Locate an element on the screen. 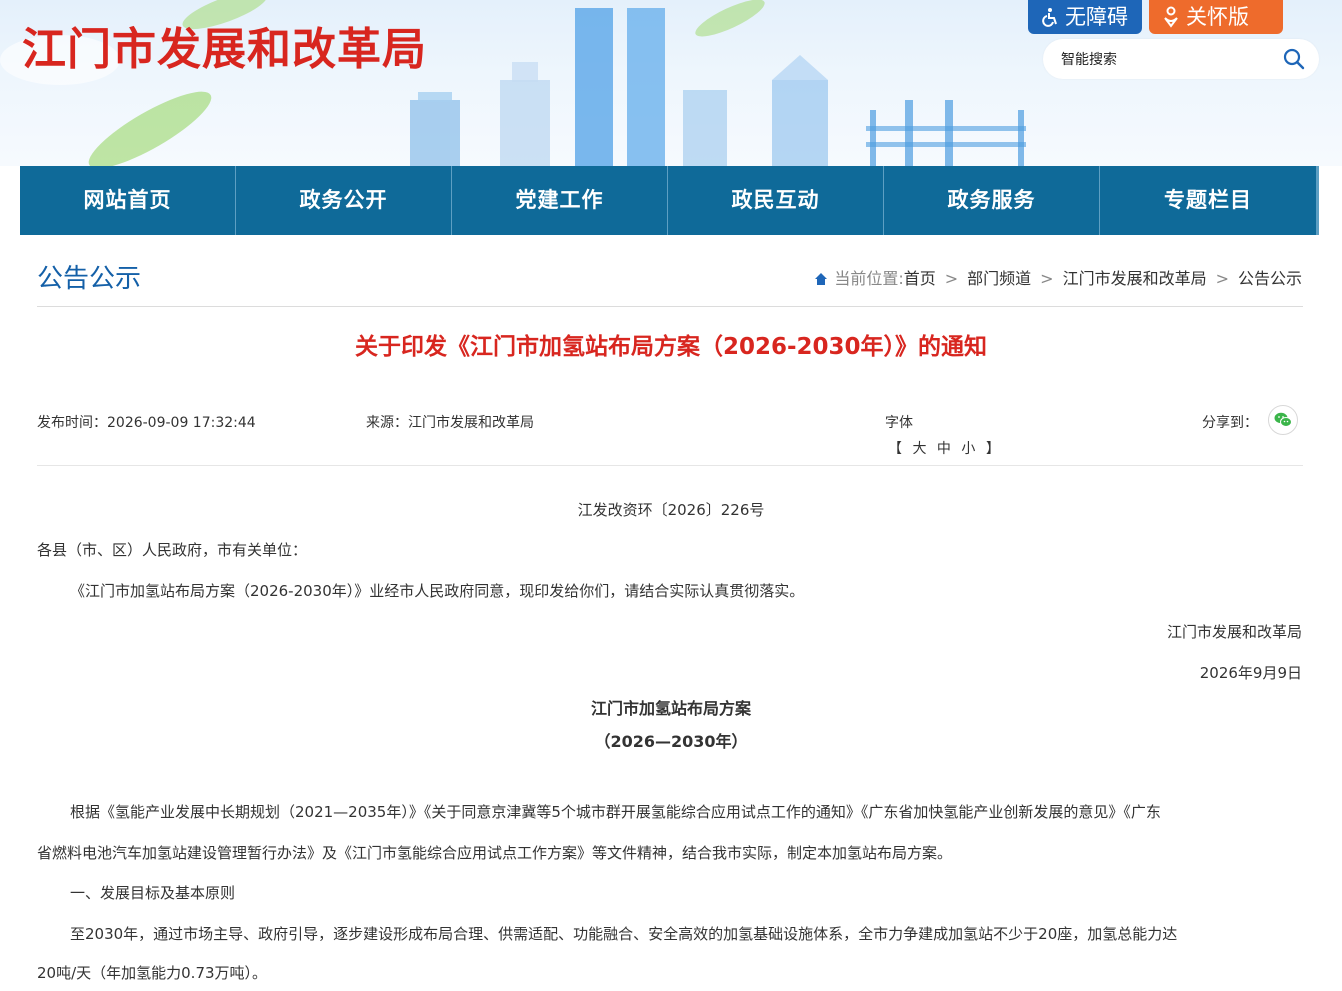 The image size is (1342, 991). font-size-label: 字体 is located at coordinates (899, 423).